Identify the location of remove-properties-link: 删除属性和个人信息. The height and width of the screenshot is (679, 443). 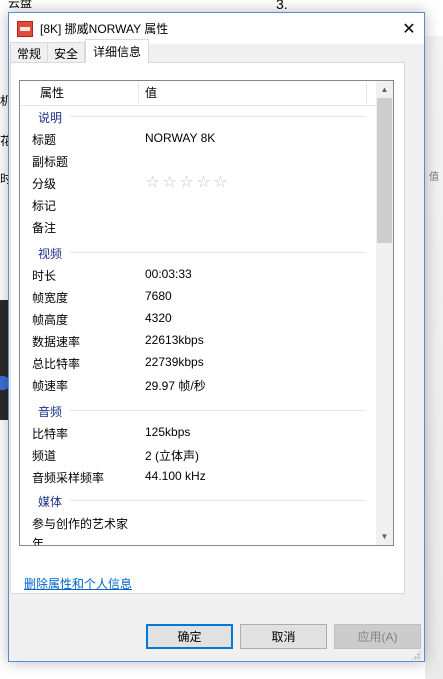
(78, 583).